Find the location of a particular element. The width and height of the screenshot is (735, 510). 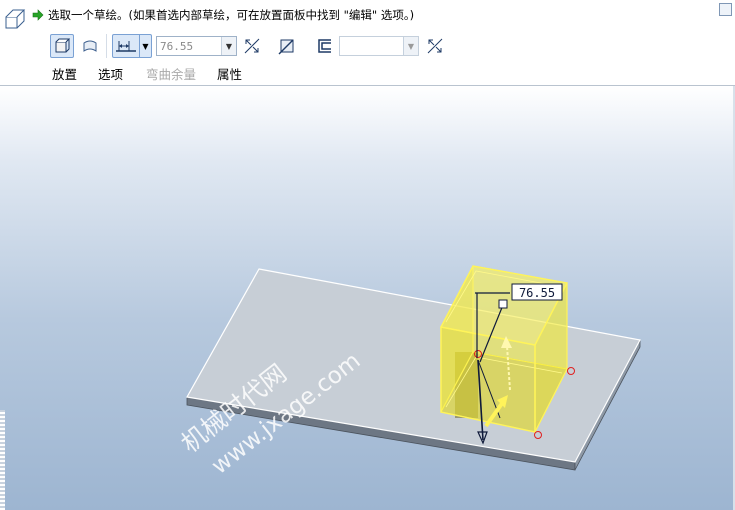

surface-extrude-icon is located at coordinates (90, 46).